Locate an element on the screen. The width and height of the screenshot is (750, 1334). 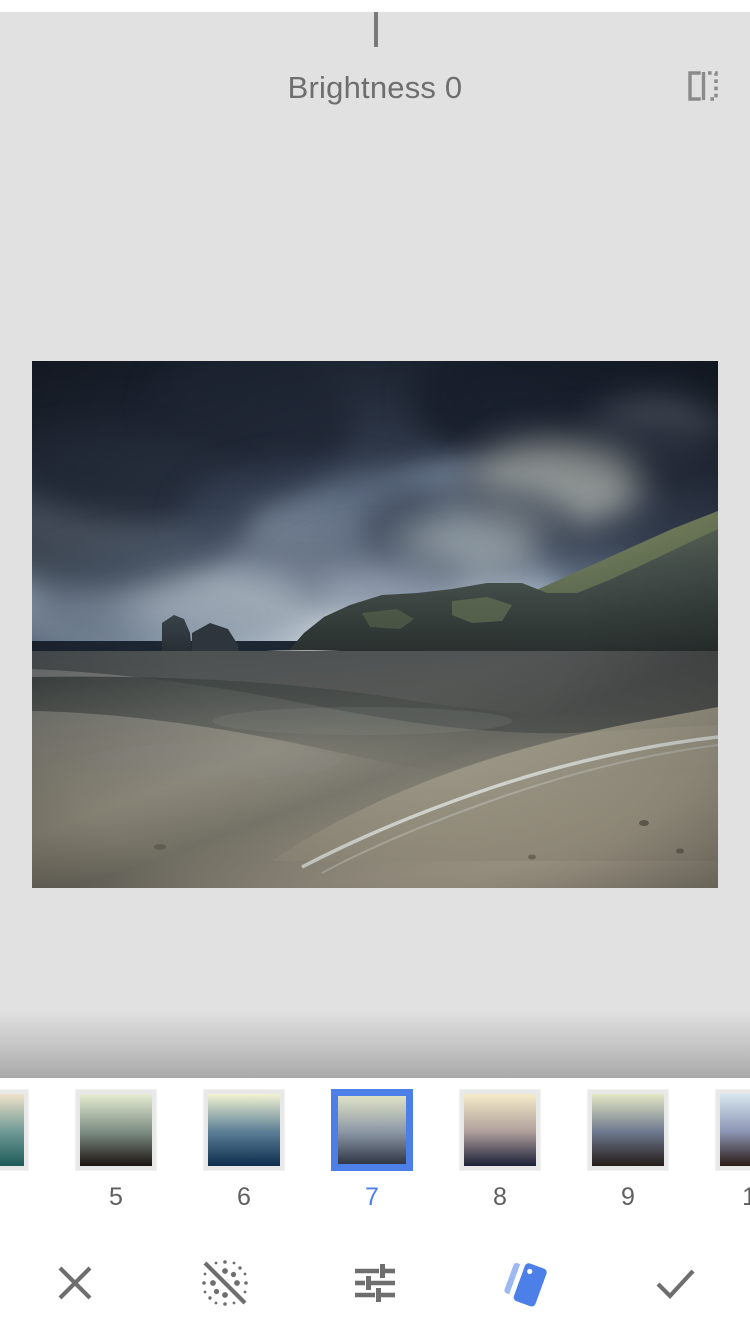
filters-button is located at coordinates (525, 1285).